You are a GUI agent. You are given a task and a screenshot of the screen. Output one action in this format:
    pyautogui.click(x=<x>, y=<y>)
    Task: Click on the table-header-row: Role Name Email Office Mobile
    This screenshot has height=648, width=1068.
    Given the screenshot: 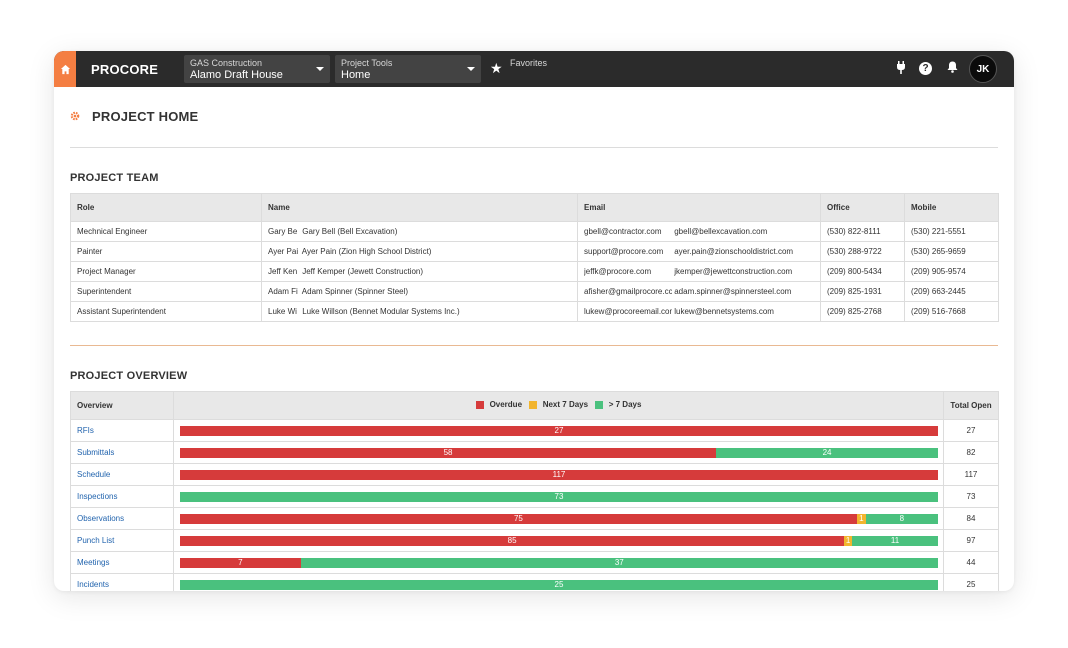 What is the action you would take?
    pyautogui.click(x=534, y=207)
    